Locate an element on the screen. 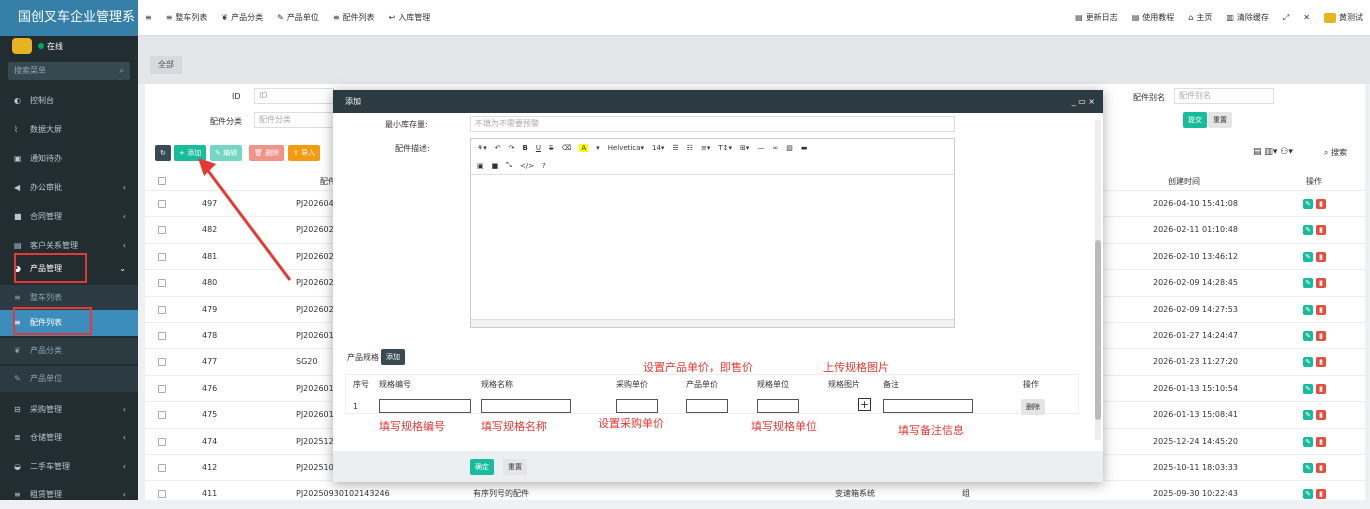  sidebar-item-0: ◐ 控制台 is located at coordinates (69, 100).